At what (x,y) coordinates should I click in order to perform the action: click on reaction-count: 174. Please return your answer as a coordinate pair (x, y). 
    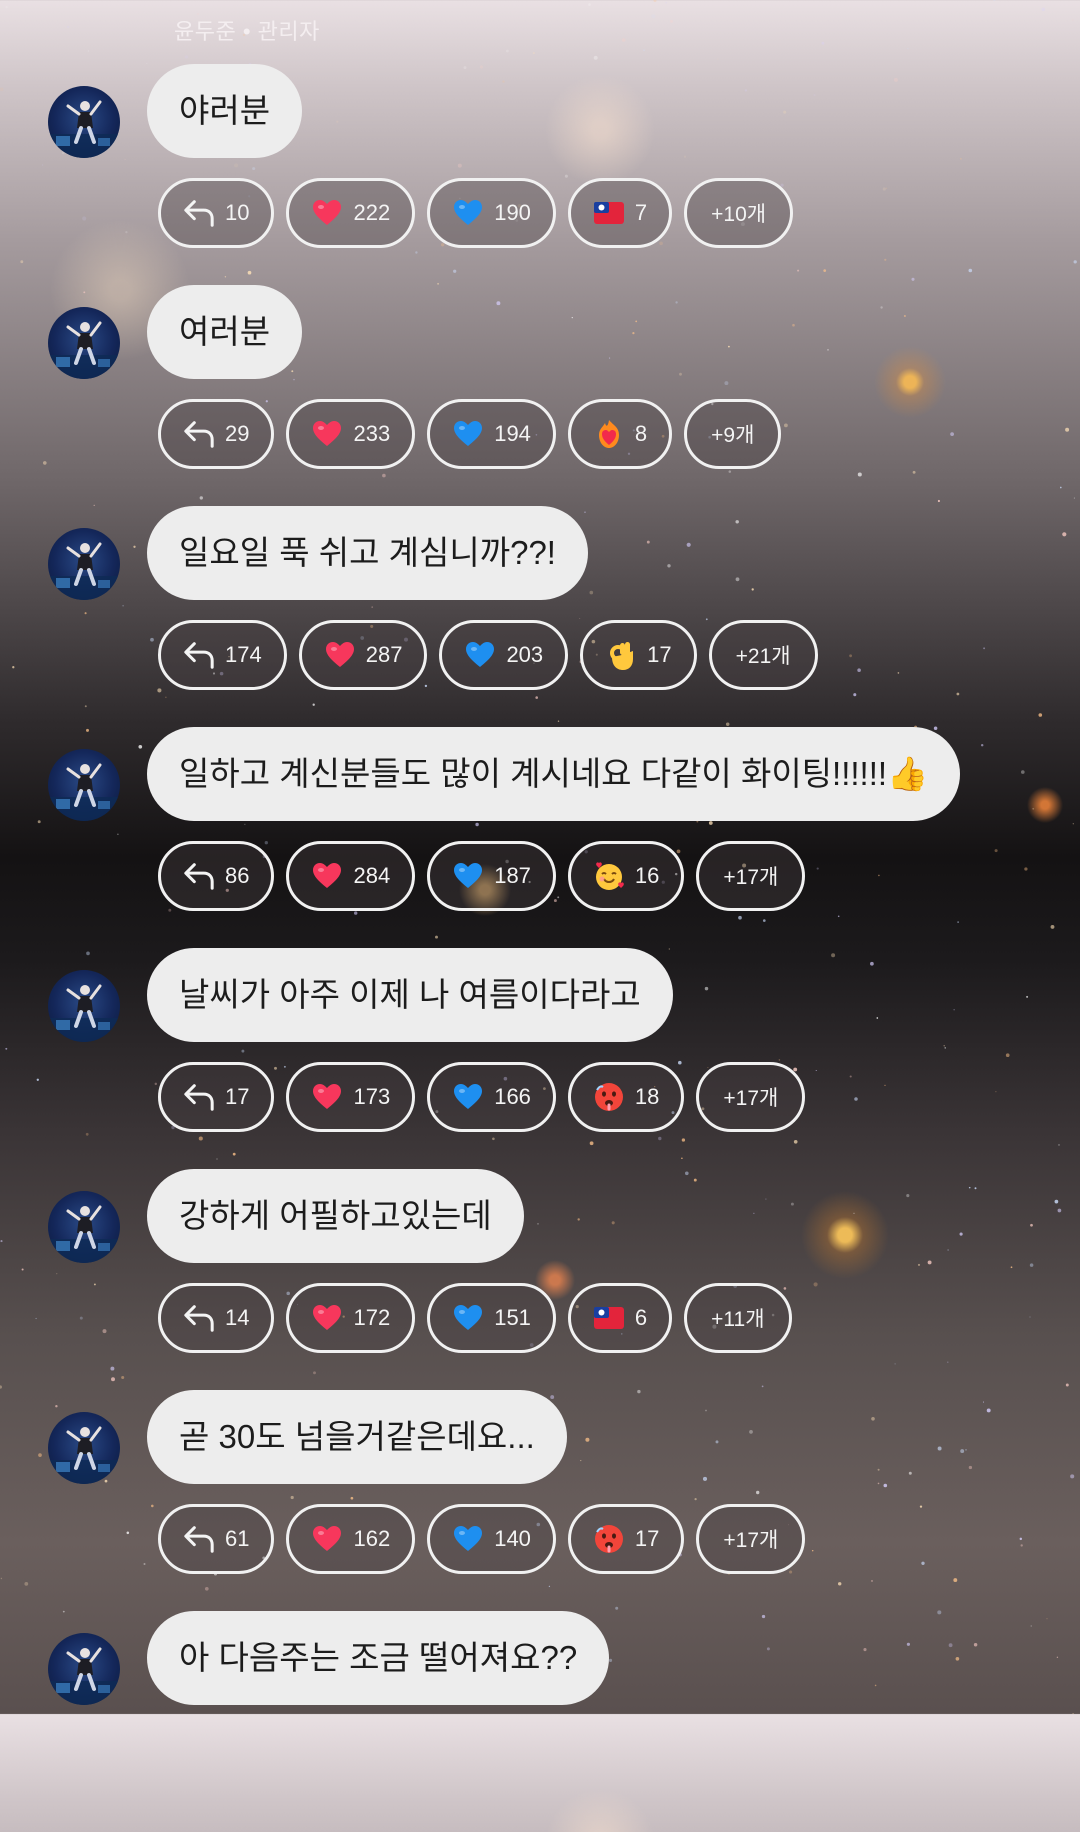
    Looking at the image, I should click on (243, 654).